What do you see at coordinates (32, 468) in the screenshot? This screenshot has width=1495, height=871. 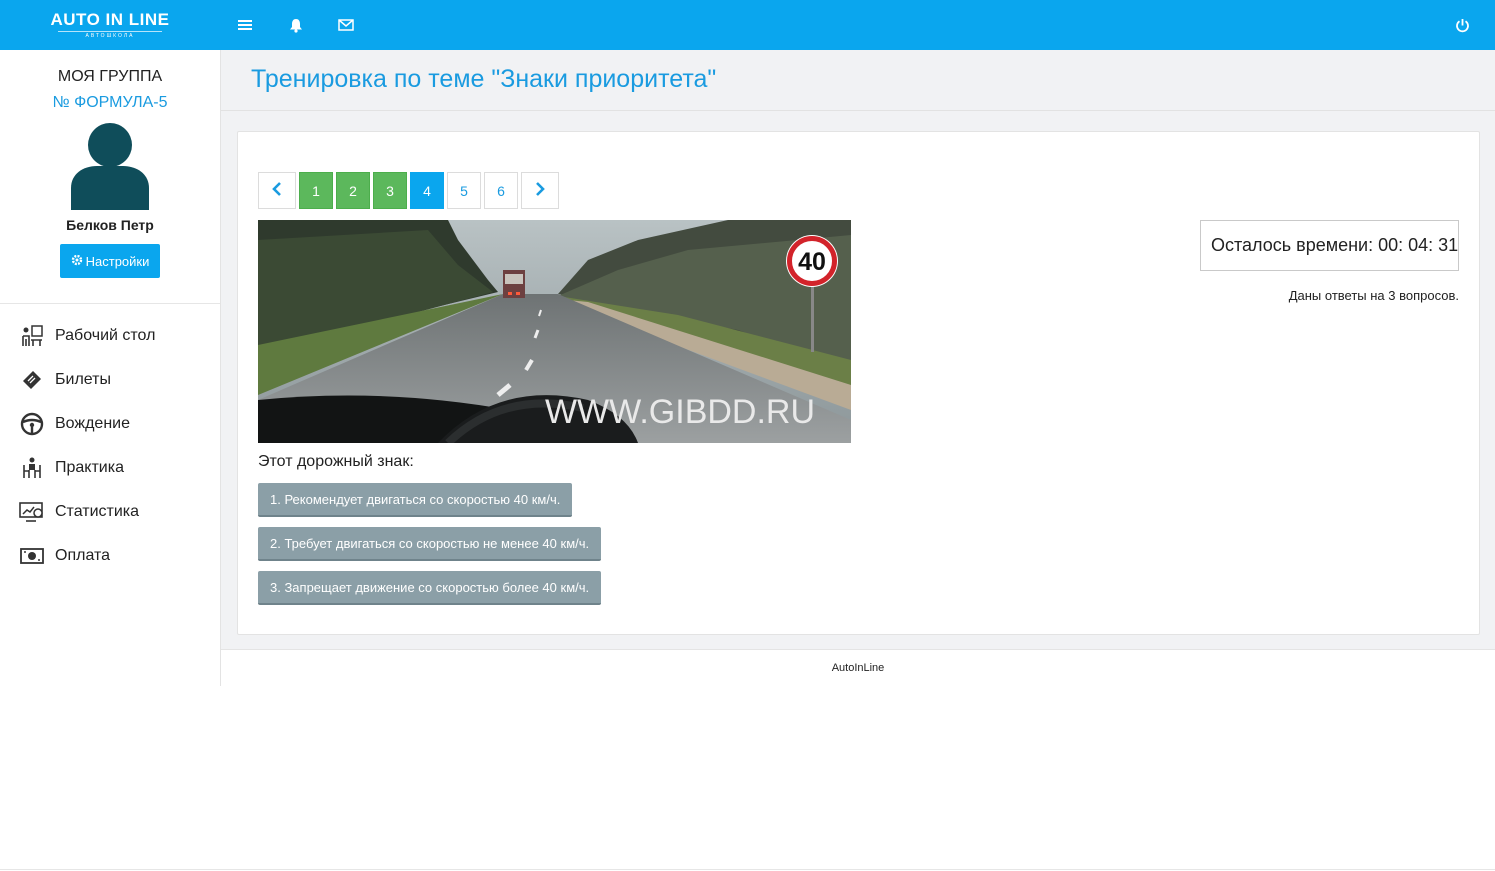 I see `practice-icon` at bounding box center [32, 468].